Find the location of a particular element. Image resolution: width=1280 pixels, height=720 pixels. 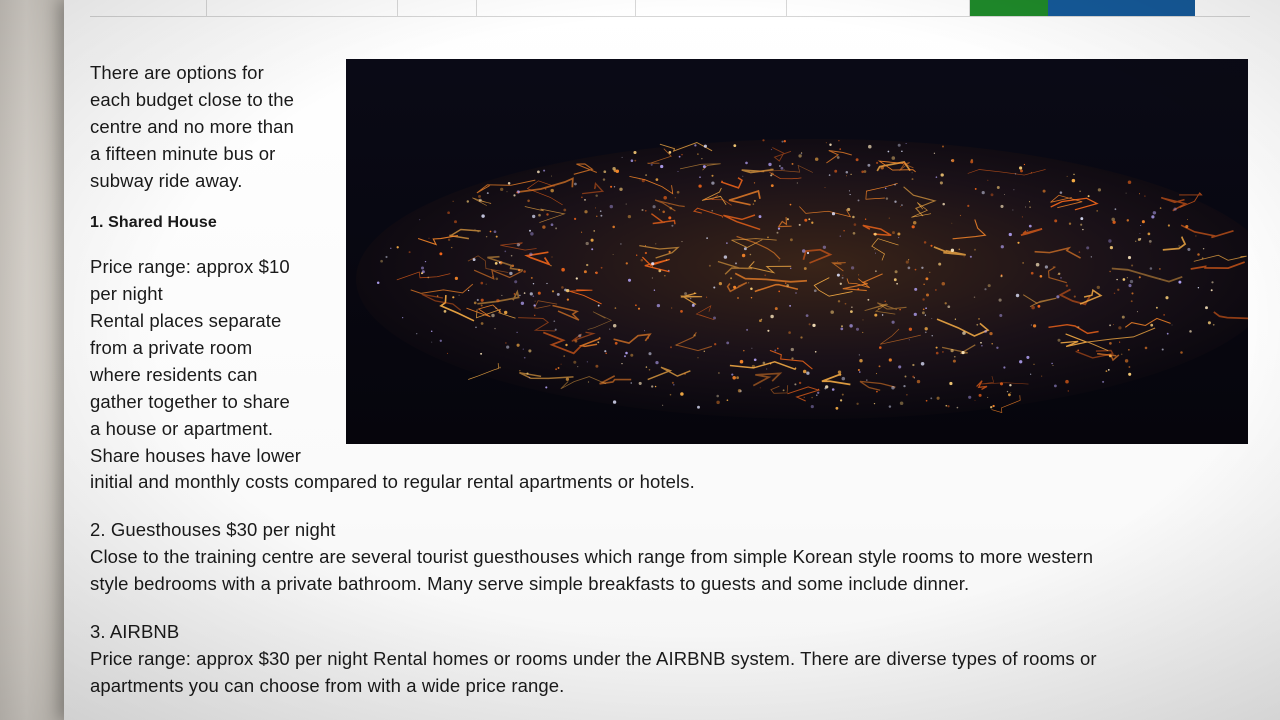

body-line: Rental places separate is located at coordinates (186, 320).